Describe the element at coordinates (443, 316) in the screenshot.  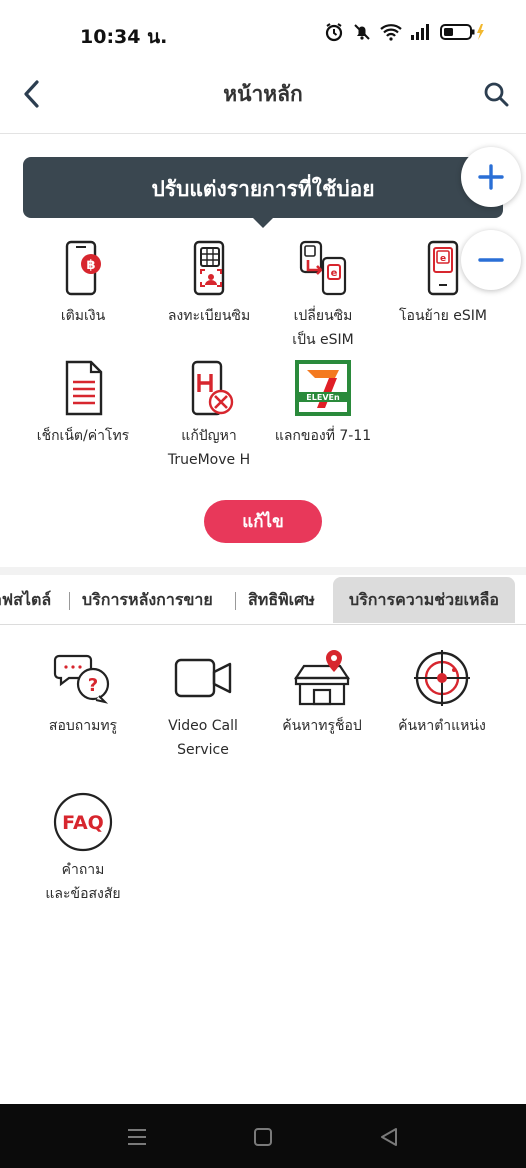
I see `favorite-label: โอนย้าย eSIM` at that location.